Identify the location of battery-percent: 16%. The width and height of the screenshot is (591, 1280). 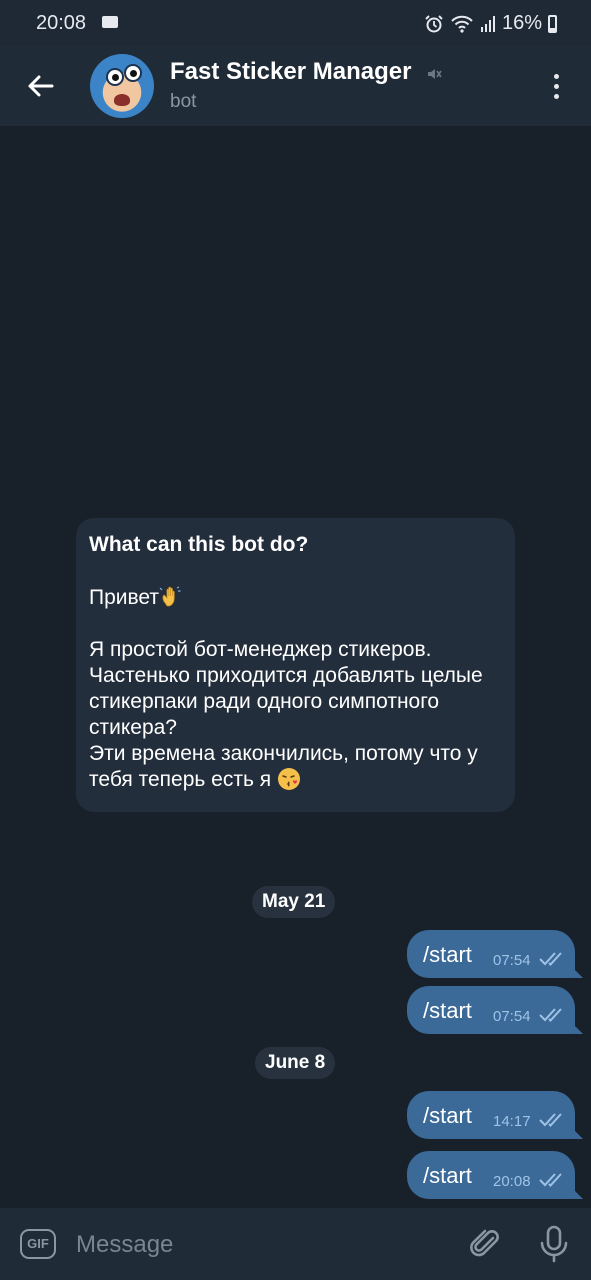
(521, 23).